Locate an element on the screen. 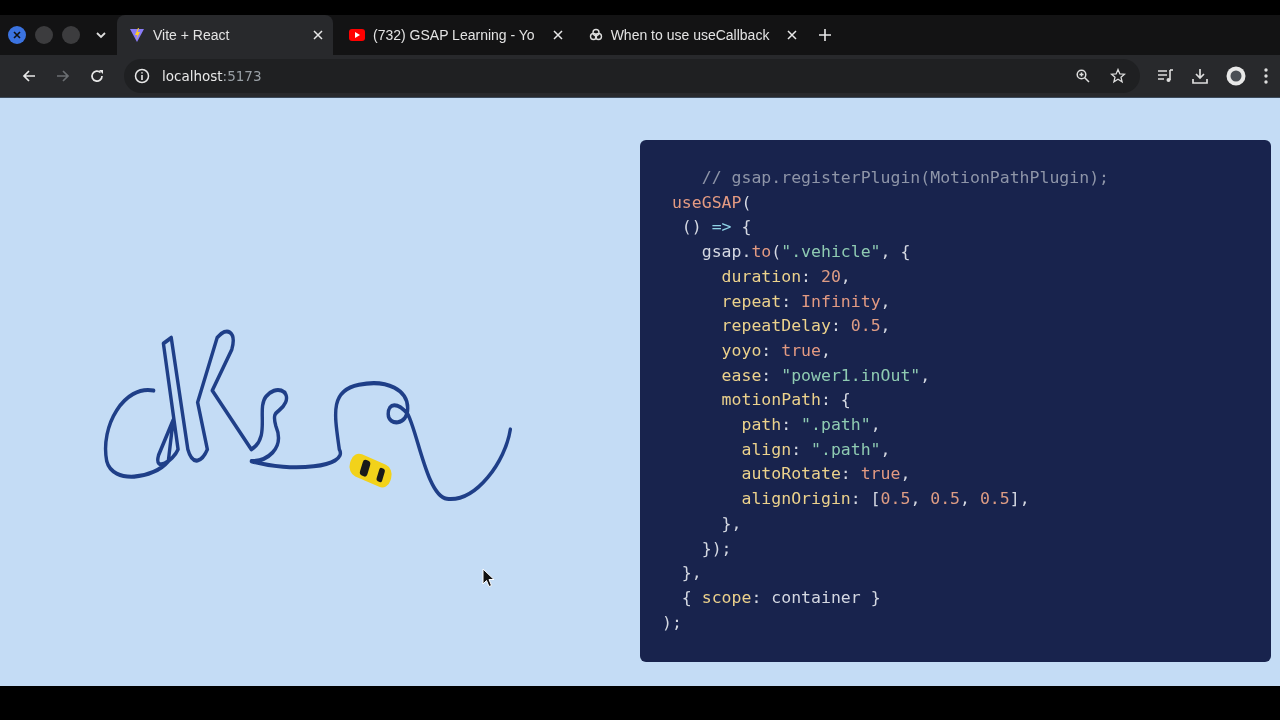  code-line: () => { is located at coordinates (716, 227).